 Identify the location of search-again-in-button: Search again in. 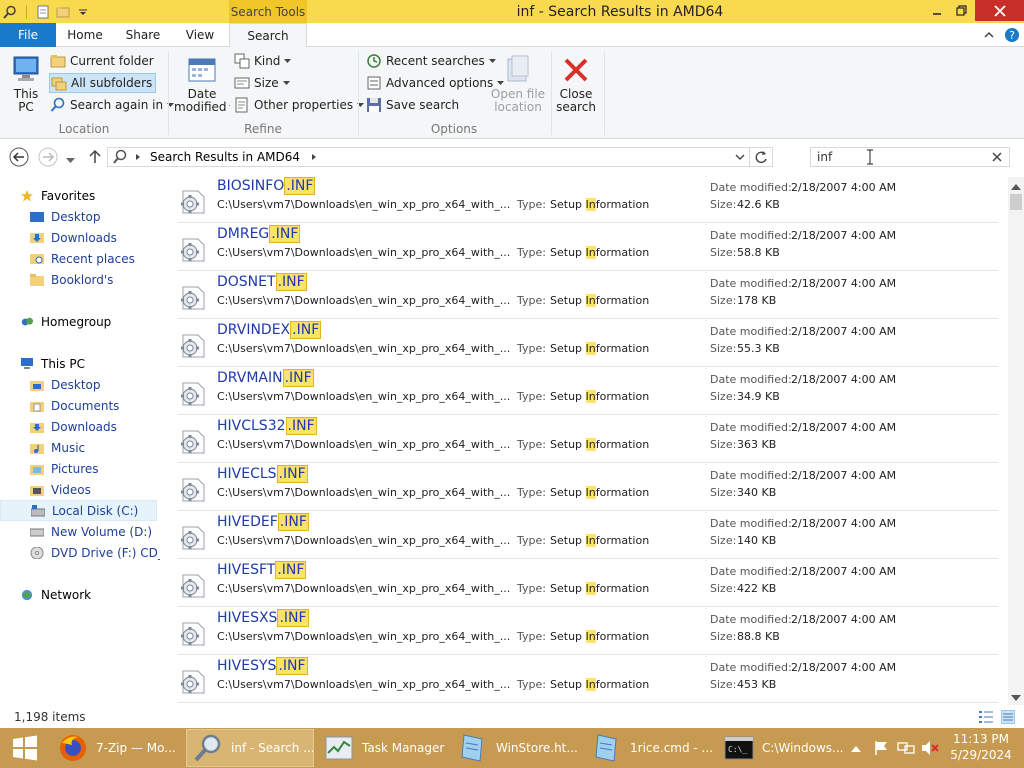
(112, 105).